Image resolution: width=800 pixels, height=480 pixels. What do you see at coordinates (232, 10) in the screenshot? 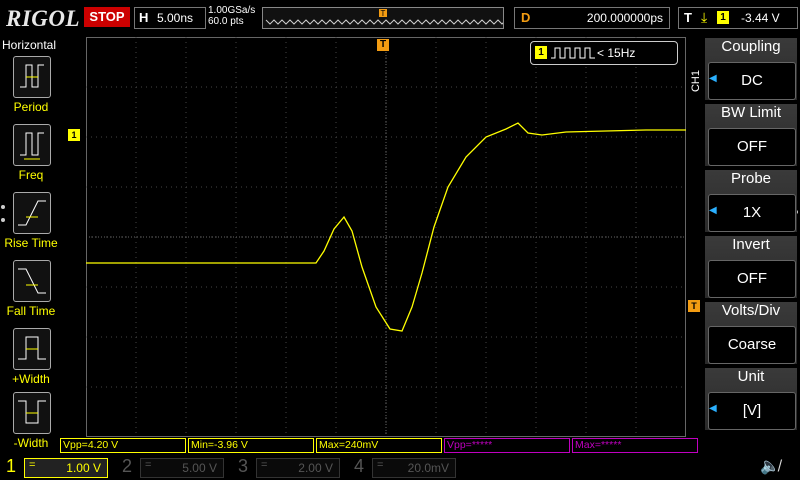
I see `sample-rate: 1.00GSa/s` at bounding box center [232, 10].